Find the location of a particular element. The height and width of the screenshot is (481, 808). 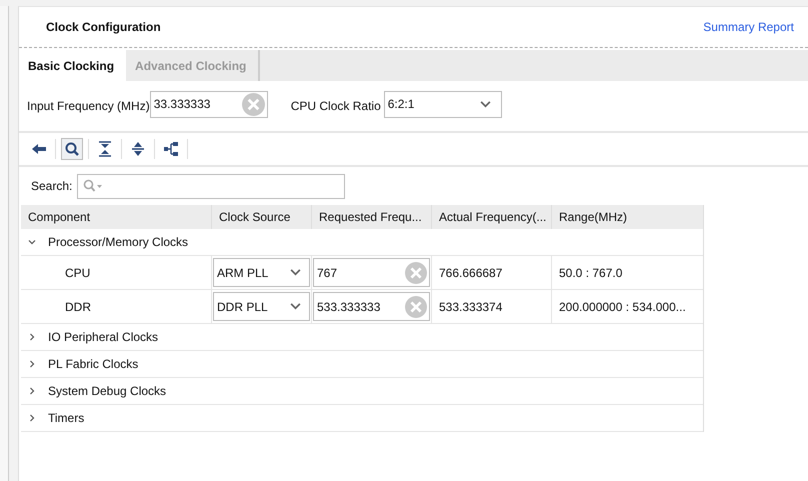

hierarchy-icon is located at coordinates (171, 149).